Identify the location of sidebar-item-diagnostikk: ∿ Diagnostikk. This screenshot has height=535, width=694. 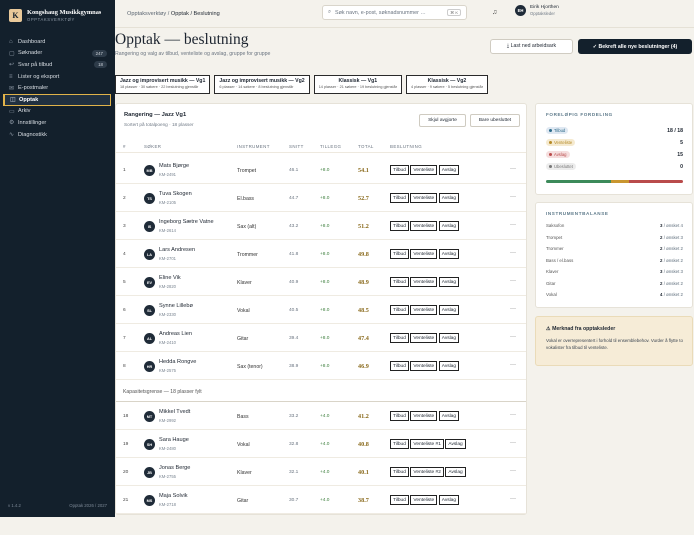
(57, 135).